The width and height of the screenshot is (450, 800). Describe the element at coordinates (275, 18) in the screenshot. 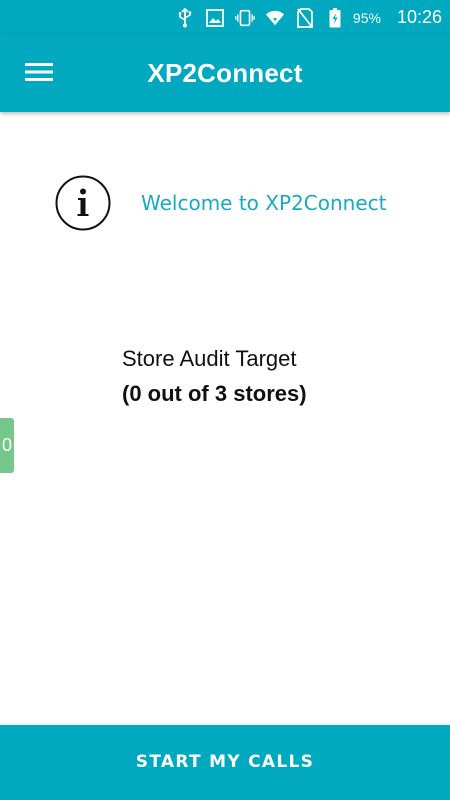

I see `wifi-icon` at that location.